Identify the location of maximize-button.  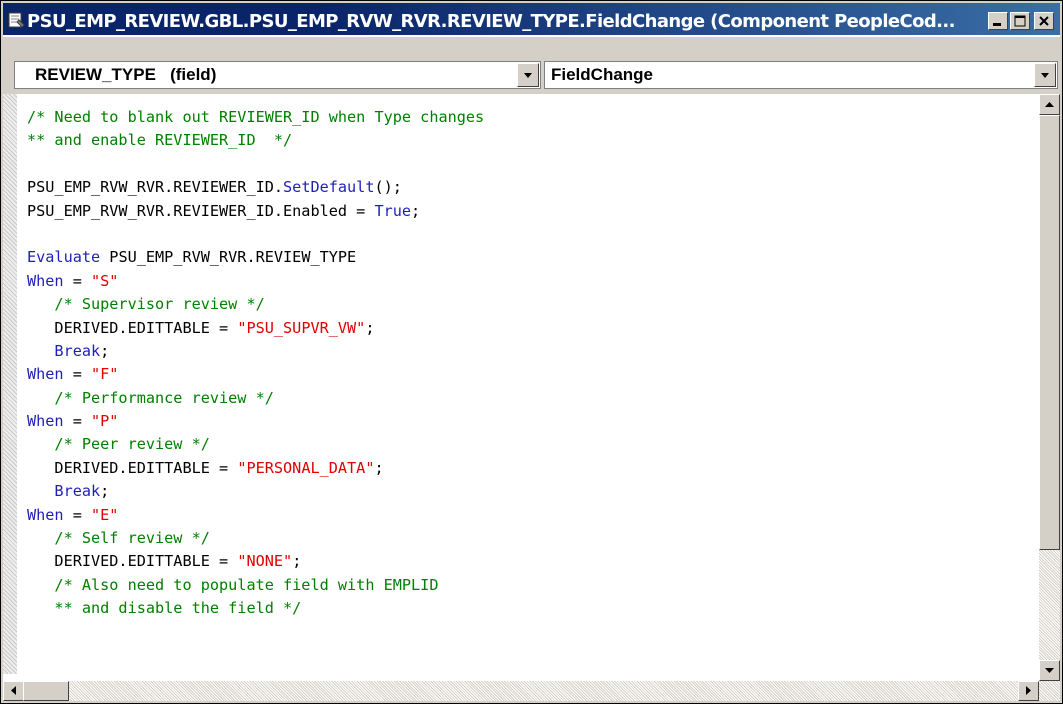
(1020, 21).